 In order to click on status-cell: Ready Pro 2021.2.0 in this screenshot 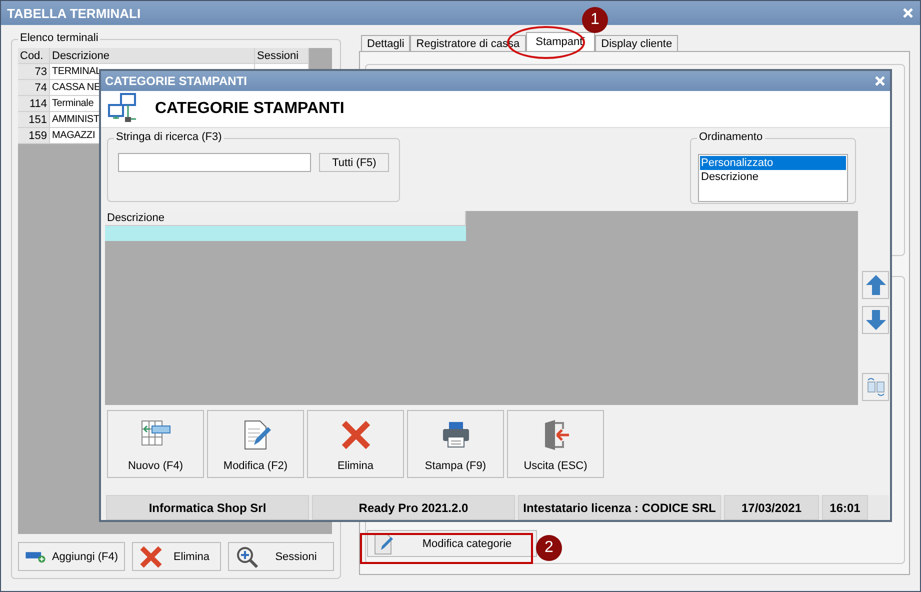, I will do `click(413, 507)`.